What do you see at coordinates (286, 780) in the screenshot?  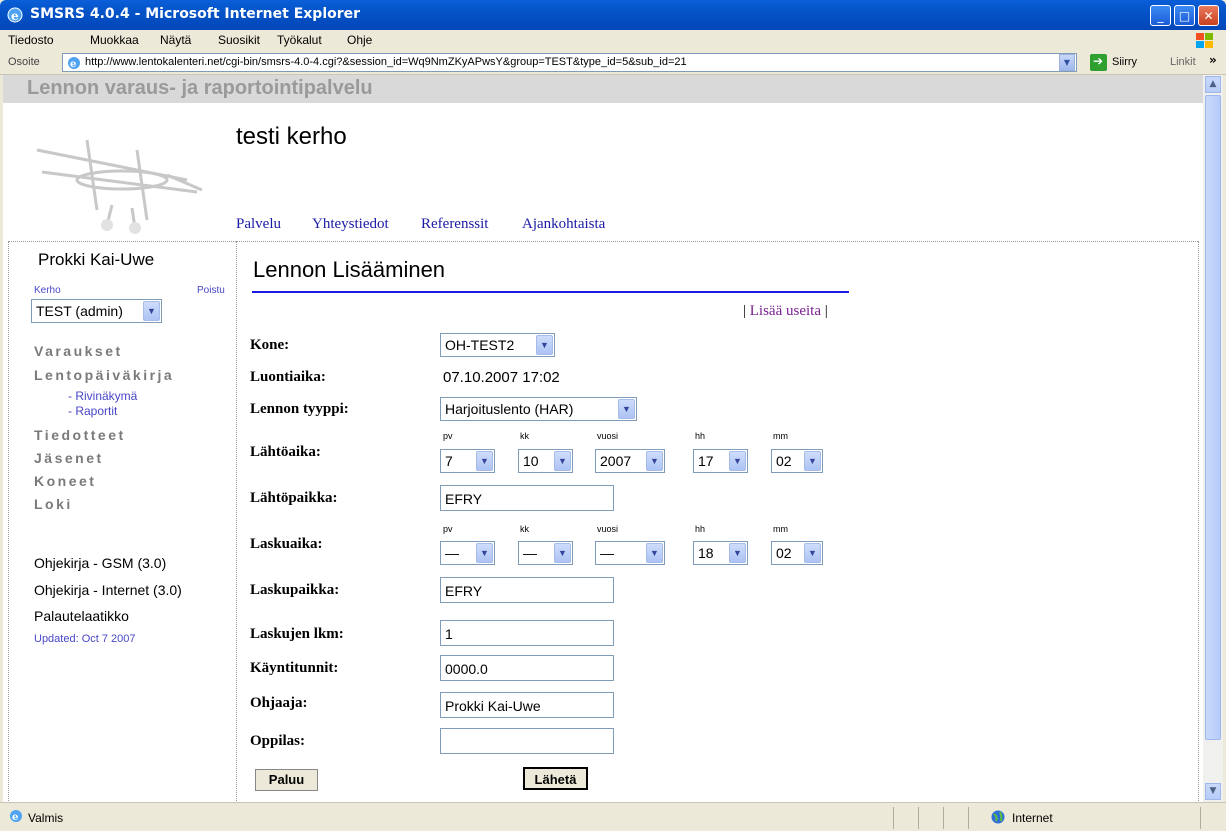 I see `back-button: Paluu` at bounding box center [286, 780].